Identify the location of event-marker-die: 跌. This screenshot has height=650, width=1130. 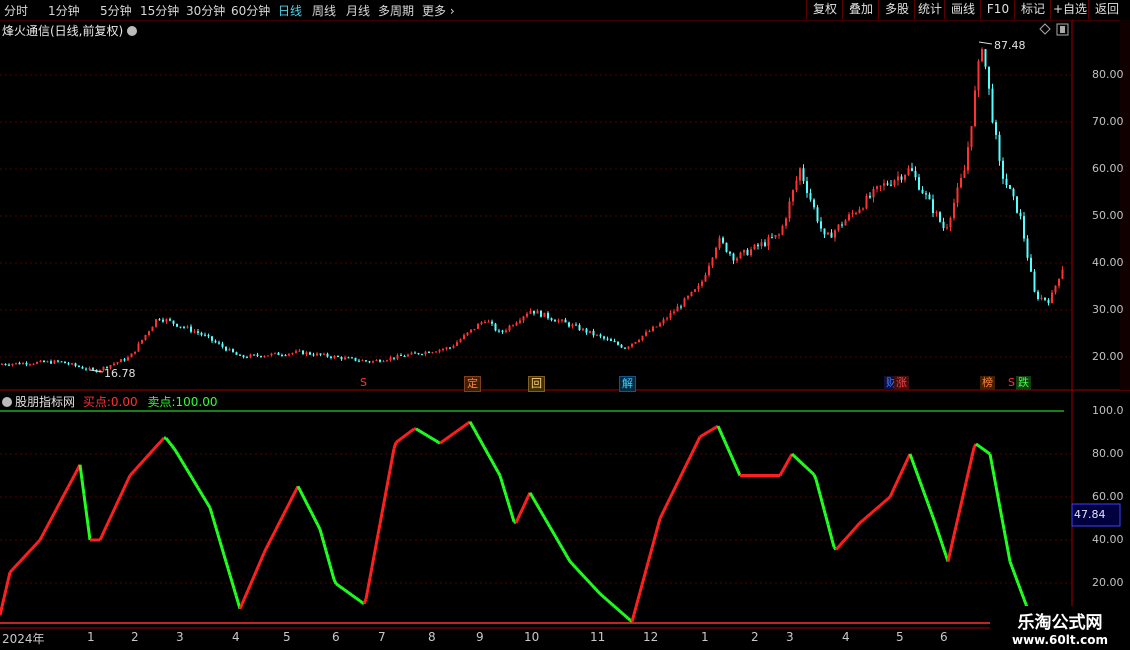
(1023, 383).